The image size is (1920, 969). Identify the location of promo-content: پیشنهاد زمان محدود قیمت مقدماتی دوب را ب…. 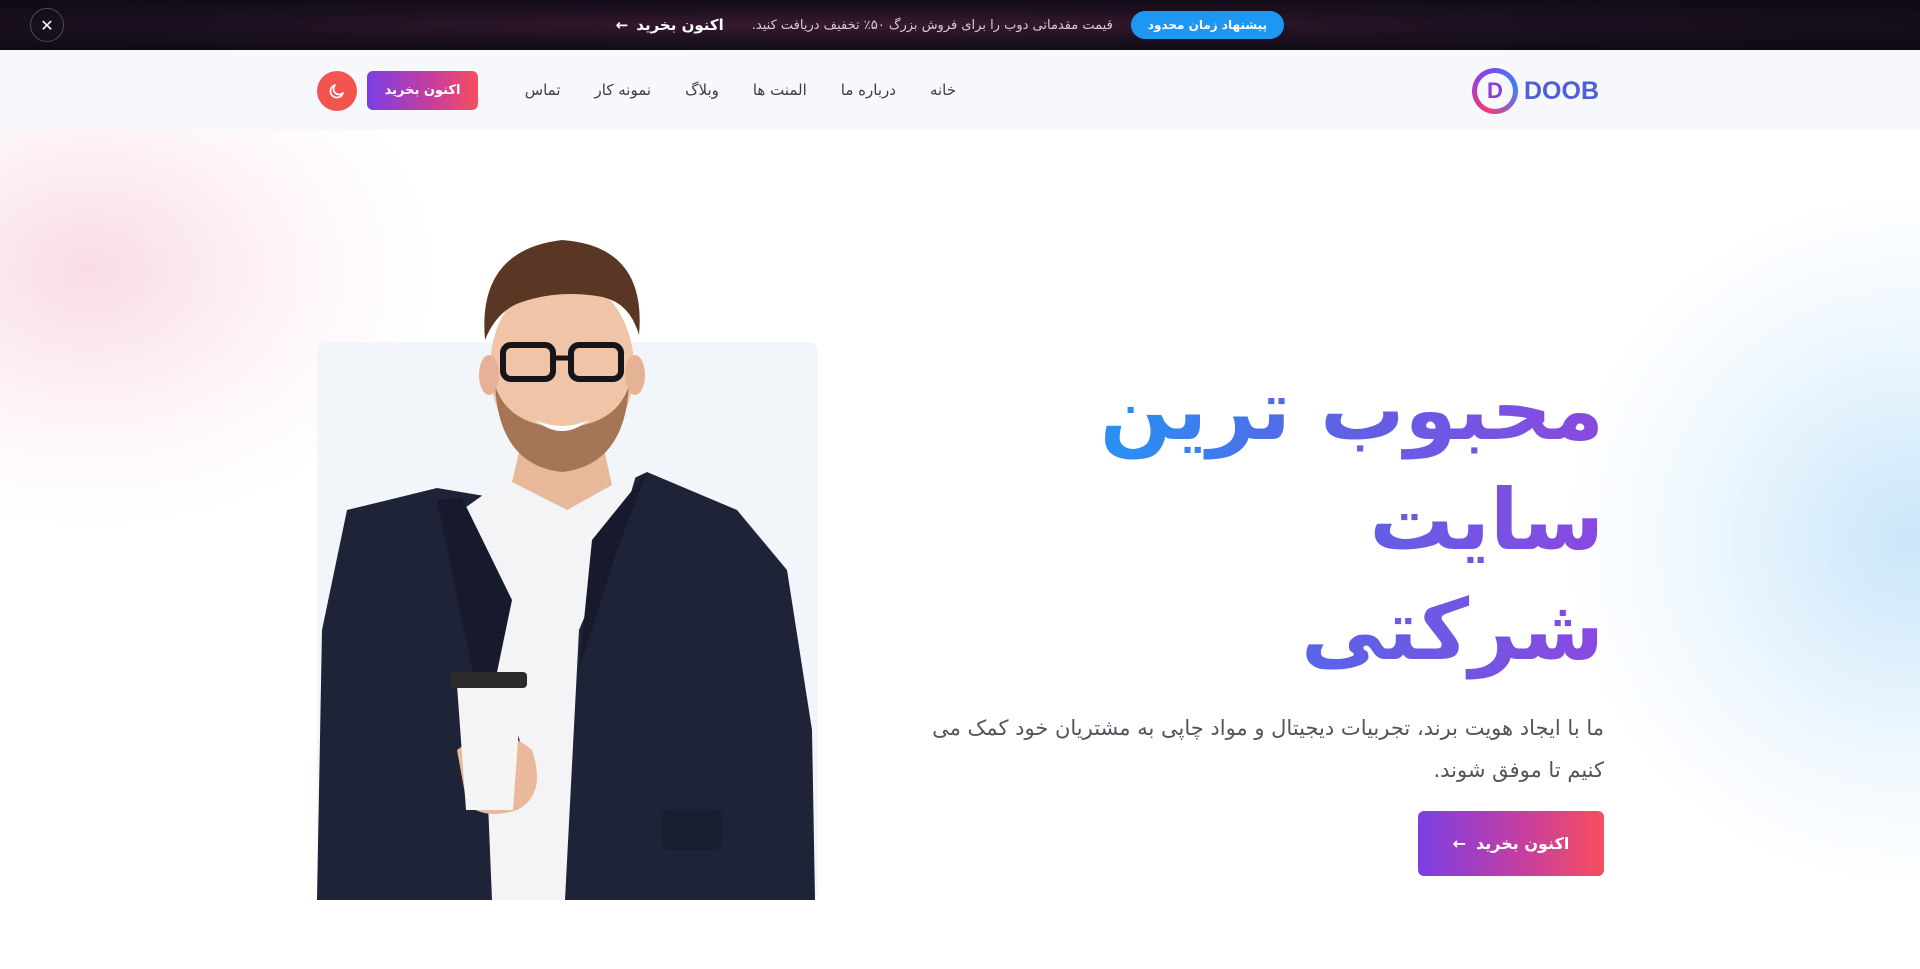
(950, 25).